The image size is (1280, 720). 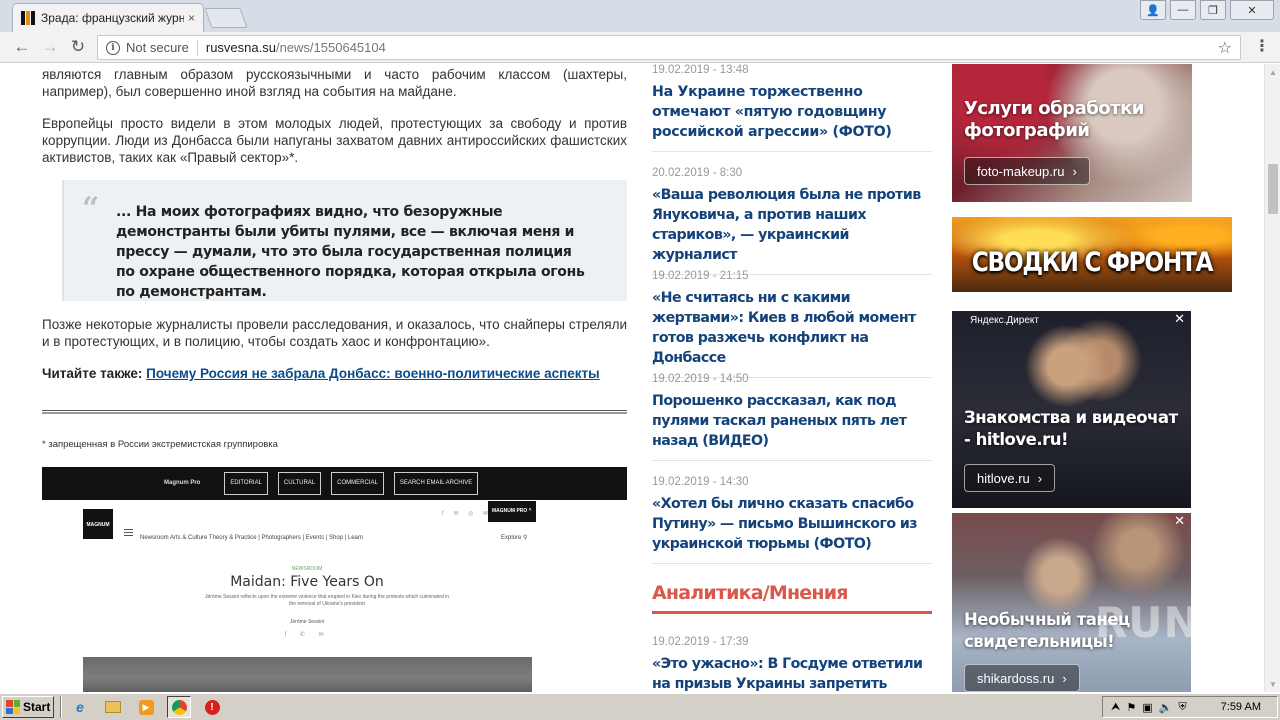 I want to click on window-titlebar: Зрада: французский журн × 👤 — ❐ ✕, so click(x=640, y=16).